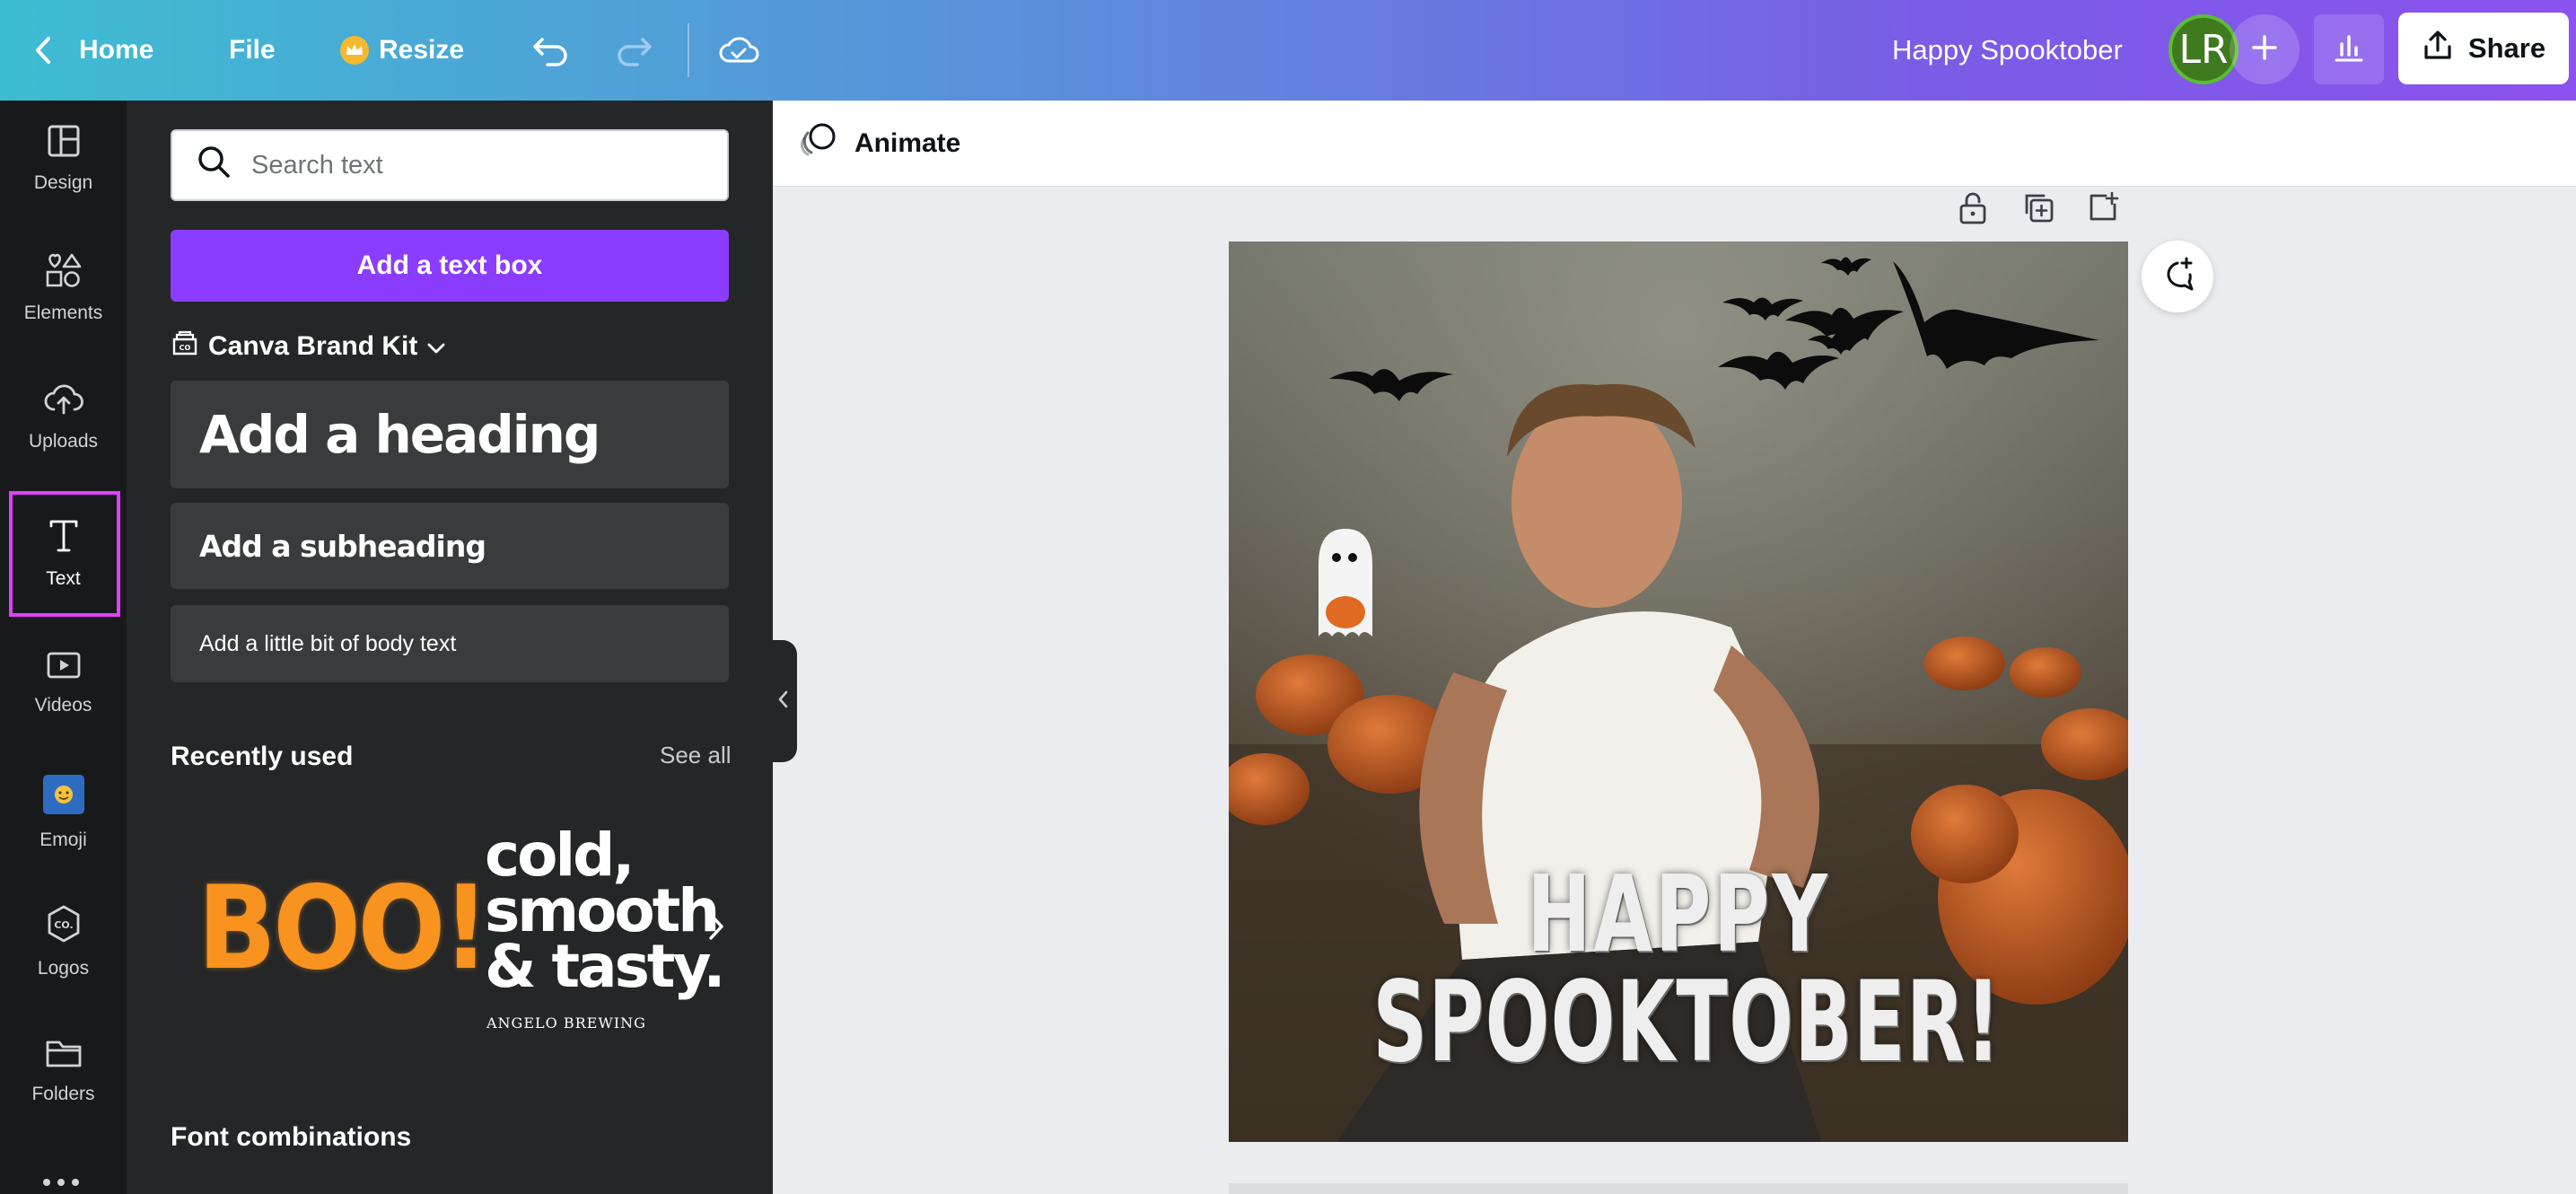  I want to click on lock-icon, so click(1973, 211).